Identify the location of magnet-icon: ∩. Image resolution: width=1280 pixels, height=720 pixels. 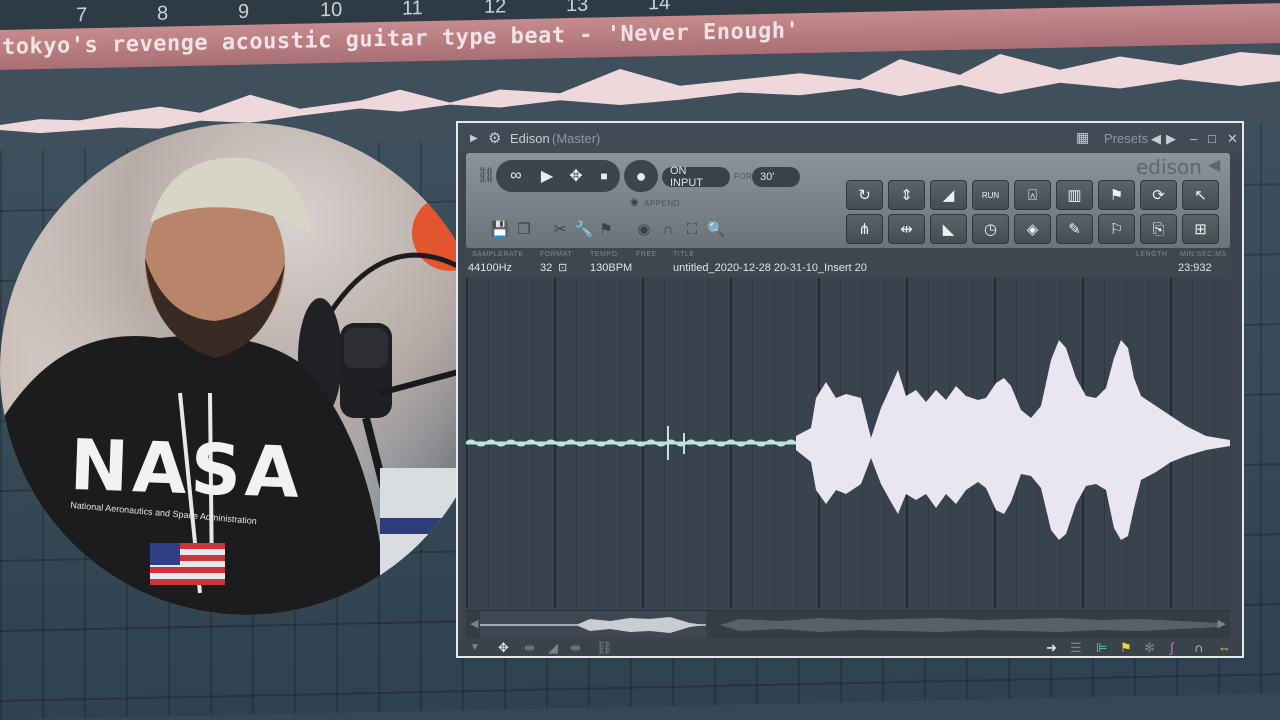
(668, 229).